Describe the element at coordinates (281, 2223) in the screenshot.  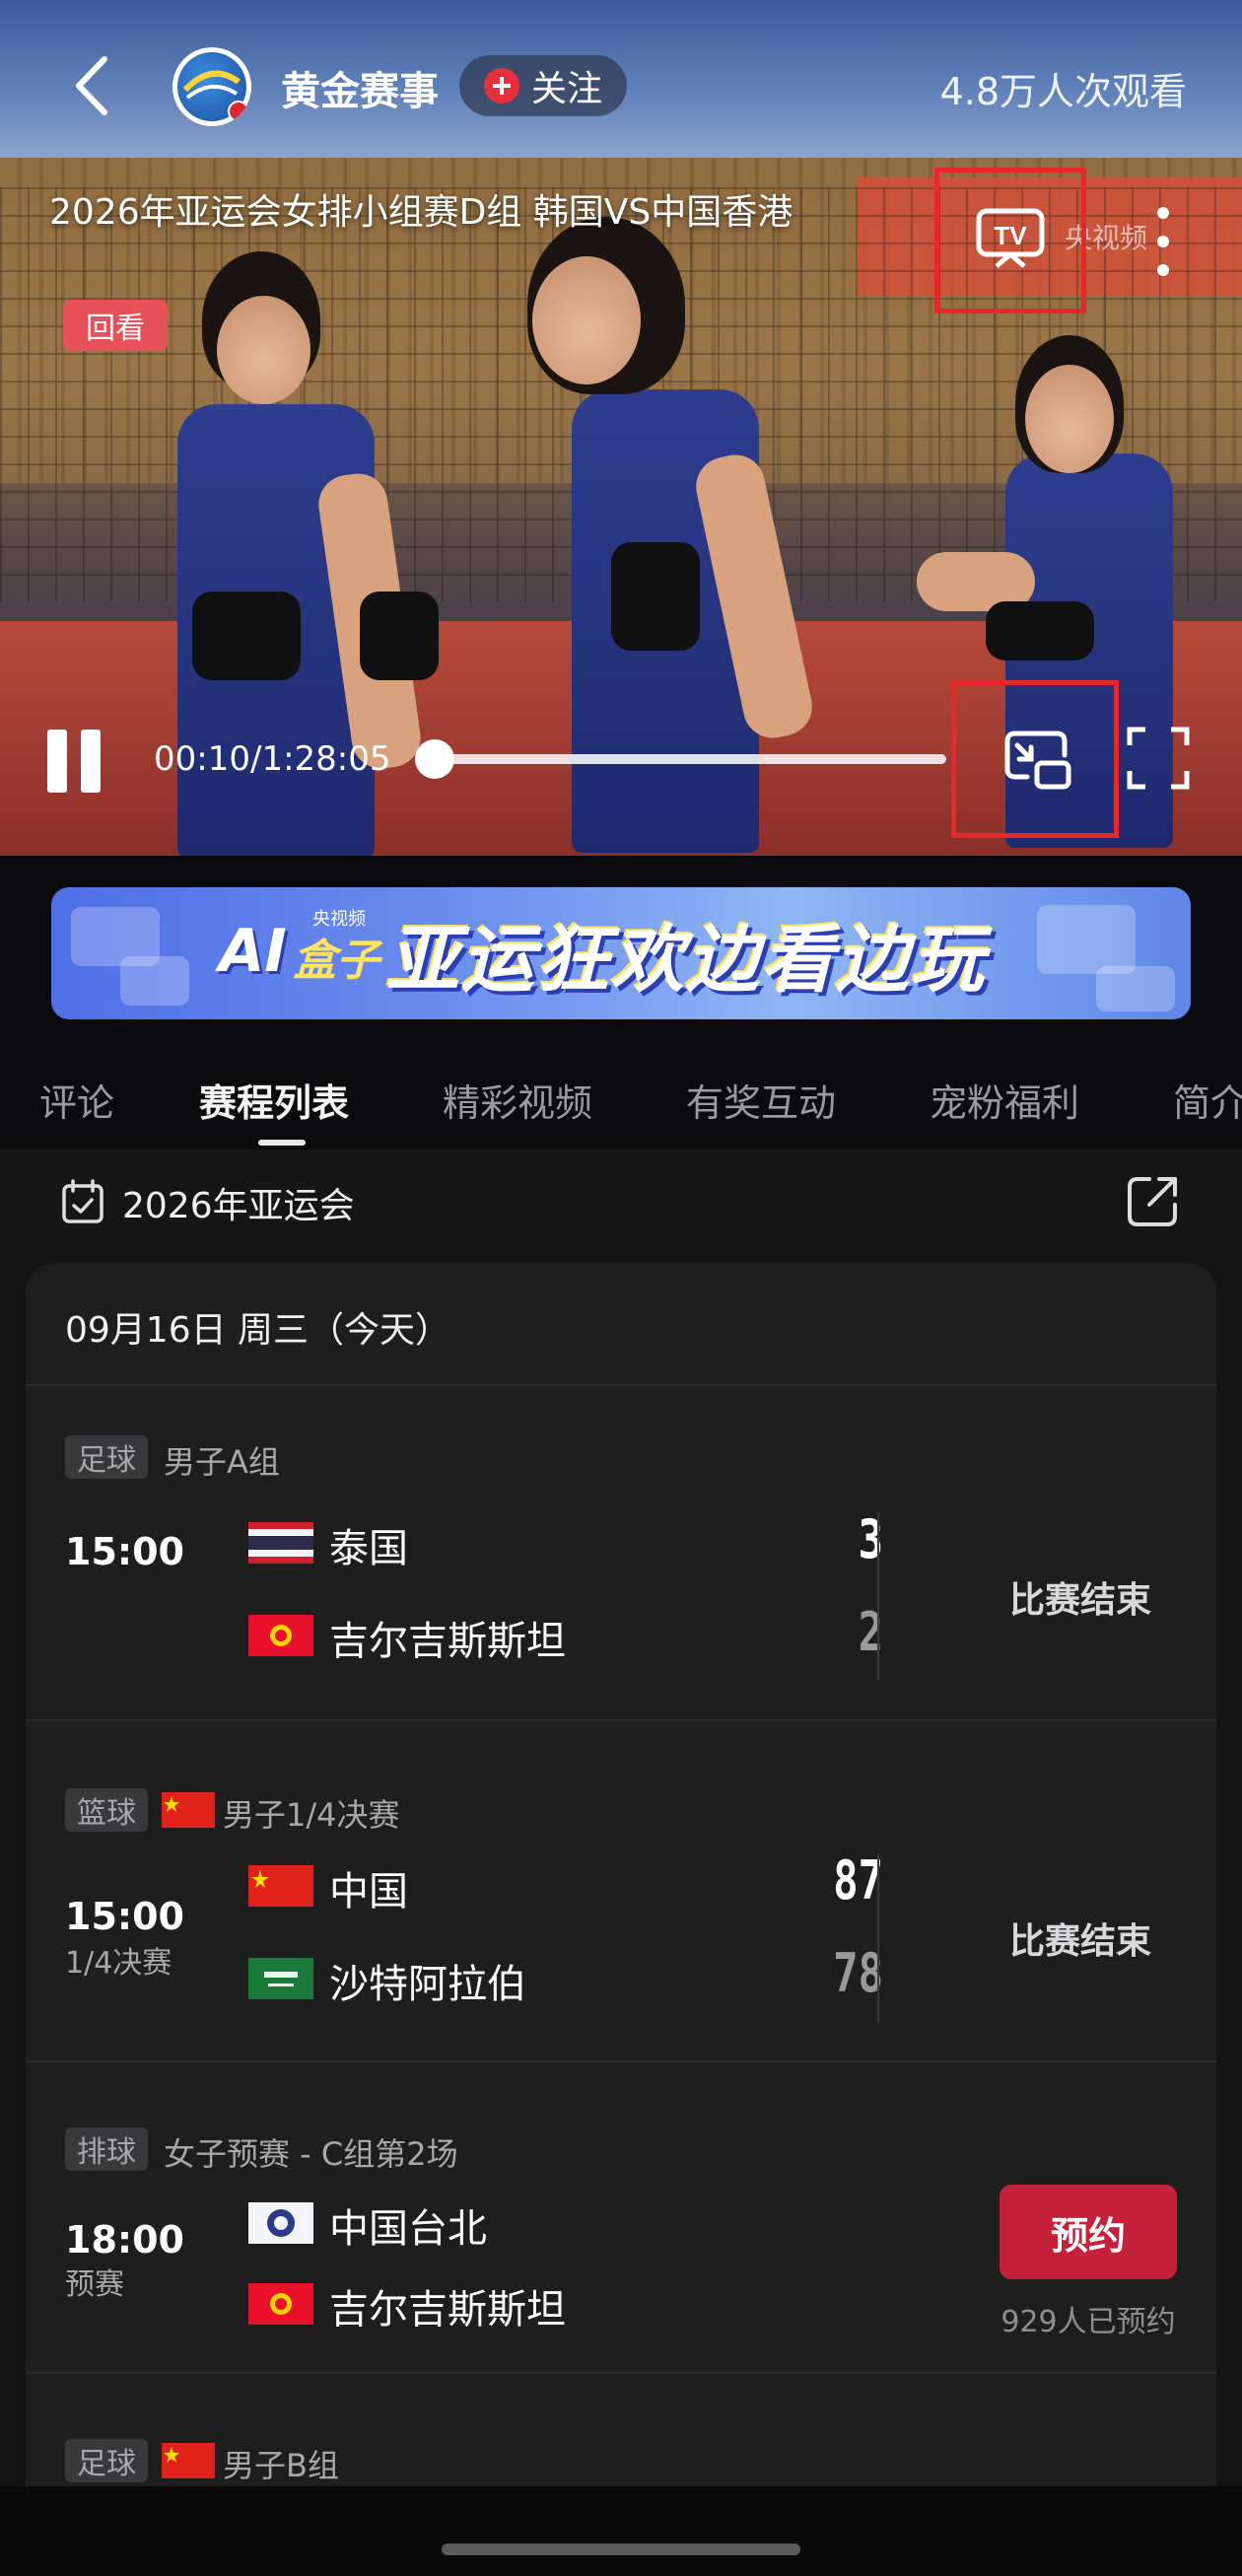
I see `chinese-taipei-flag-icon` at that location.